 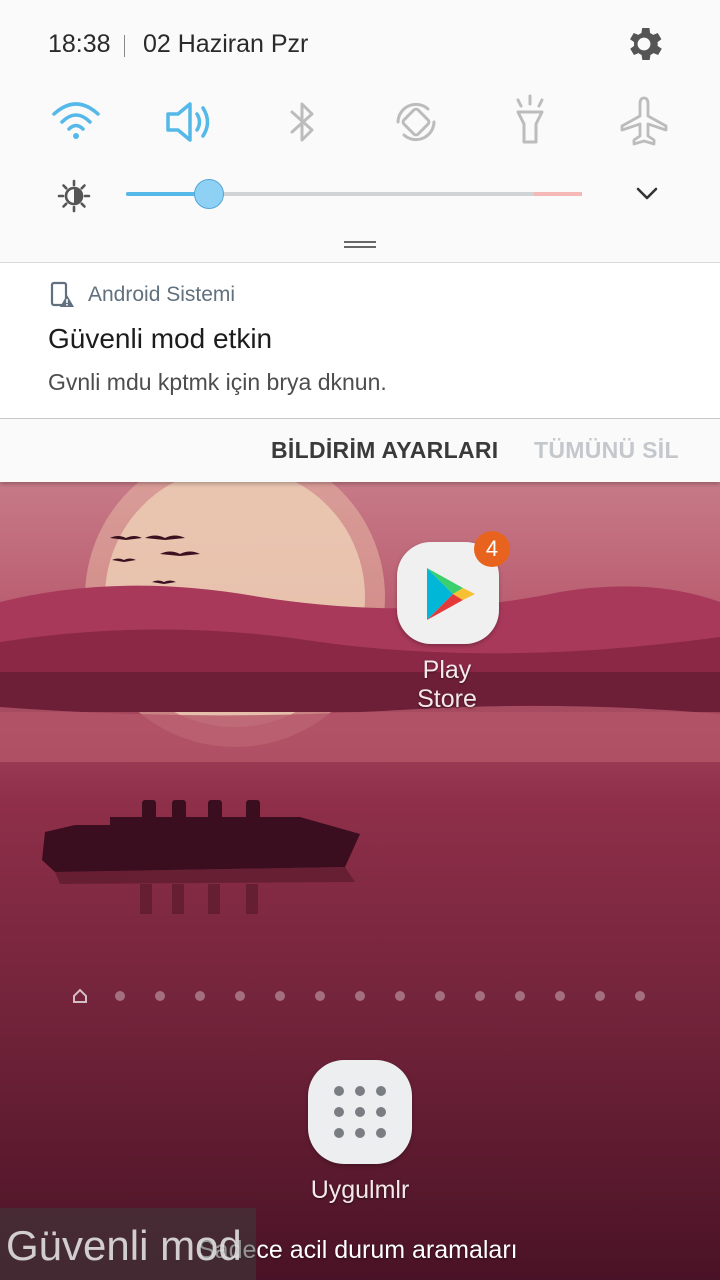 I want to click on notification-settings-button: BİLDİRİM AYARLARI, so click(x=384, y=450).